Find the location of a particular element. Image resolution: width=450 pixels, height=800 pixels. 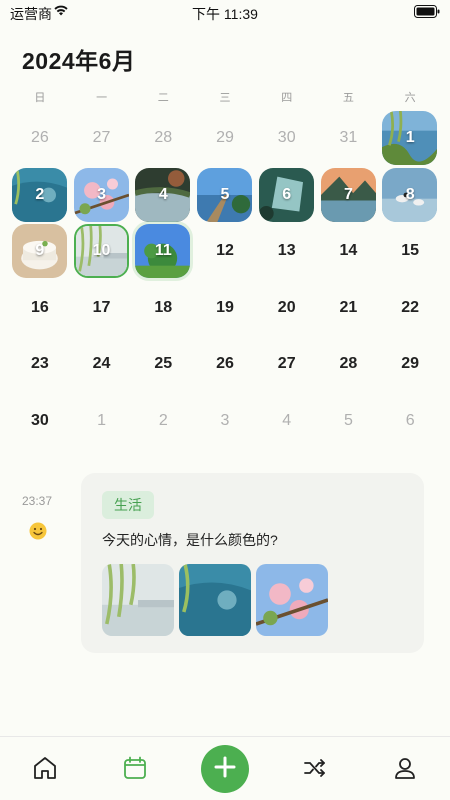

calendar-day: 22 is located at coordinates (410, 308).